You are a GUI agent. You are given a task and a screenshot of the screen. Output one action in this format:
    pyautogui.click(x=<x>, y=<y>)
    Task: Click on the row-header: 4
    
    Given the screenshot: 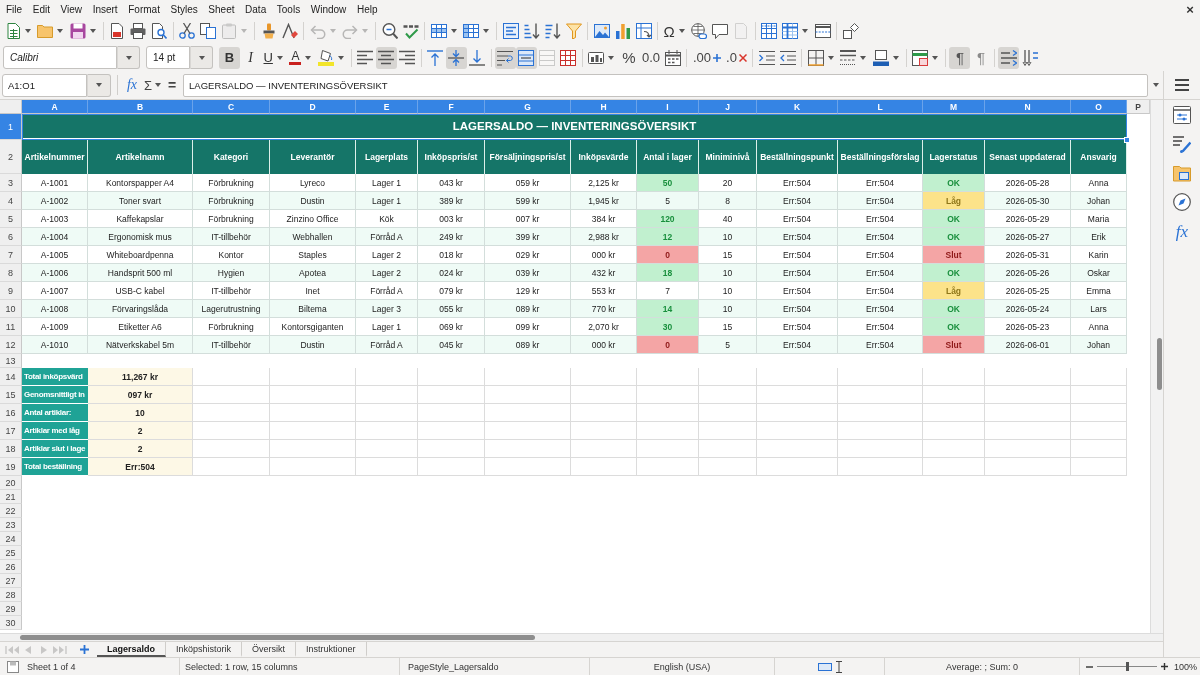 What is the action you would take?
    pyautogui.click(x=11, y=201)
    